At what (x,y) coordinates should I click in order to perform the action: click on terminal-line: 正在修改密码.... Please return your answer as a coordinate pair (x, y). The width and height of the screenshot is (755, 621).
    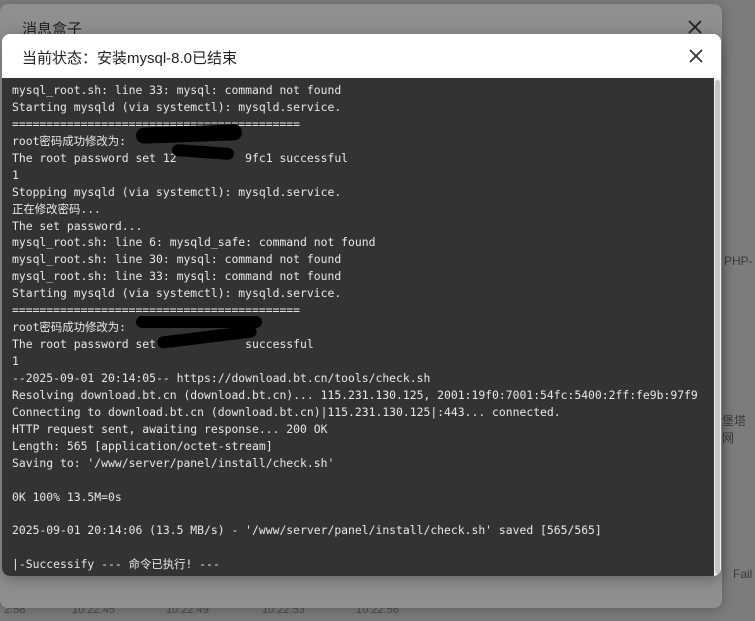
    Looking at the image, I should click on (56, 208).